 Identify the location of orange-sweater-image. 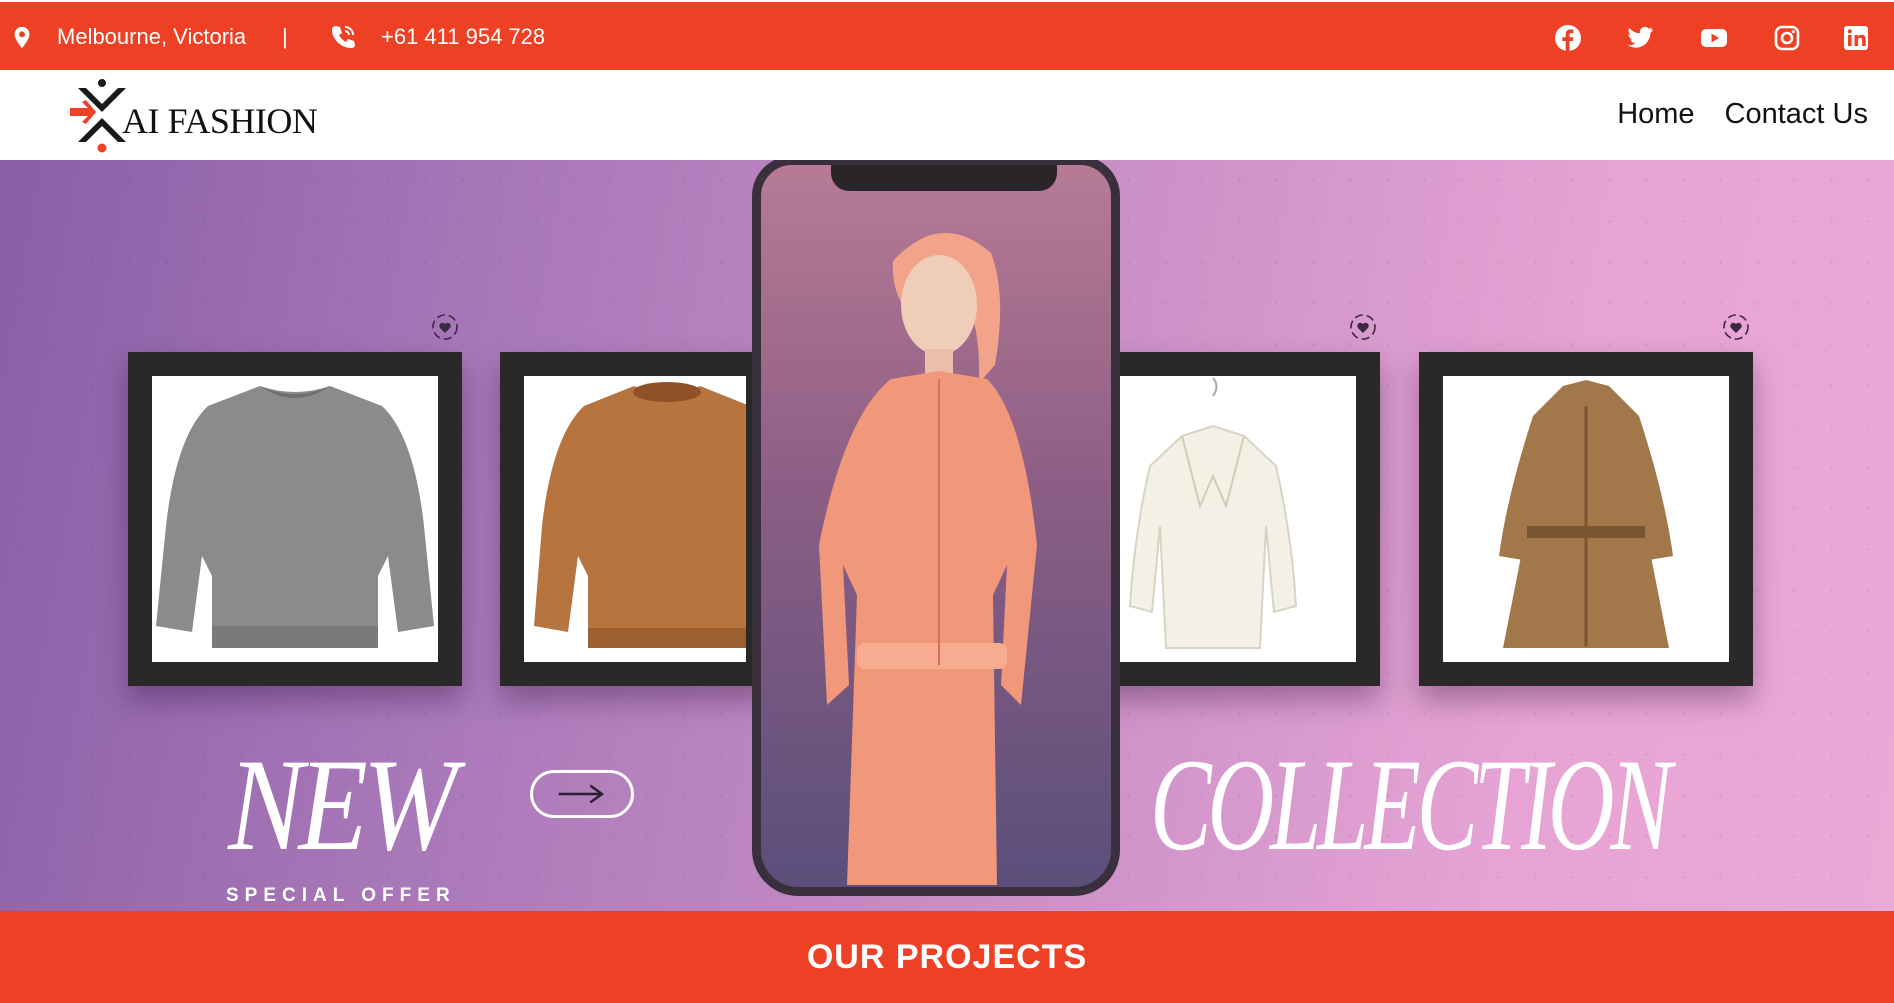
(640, 515).